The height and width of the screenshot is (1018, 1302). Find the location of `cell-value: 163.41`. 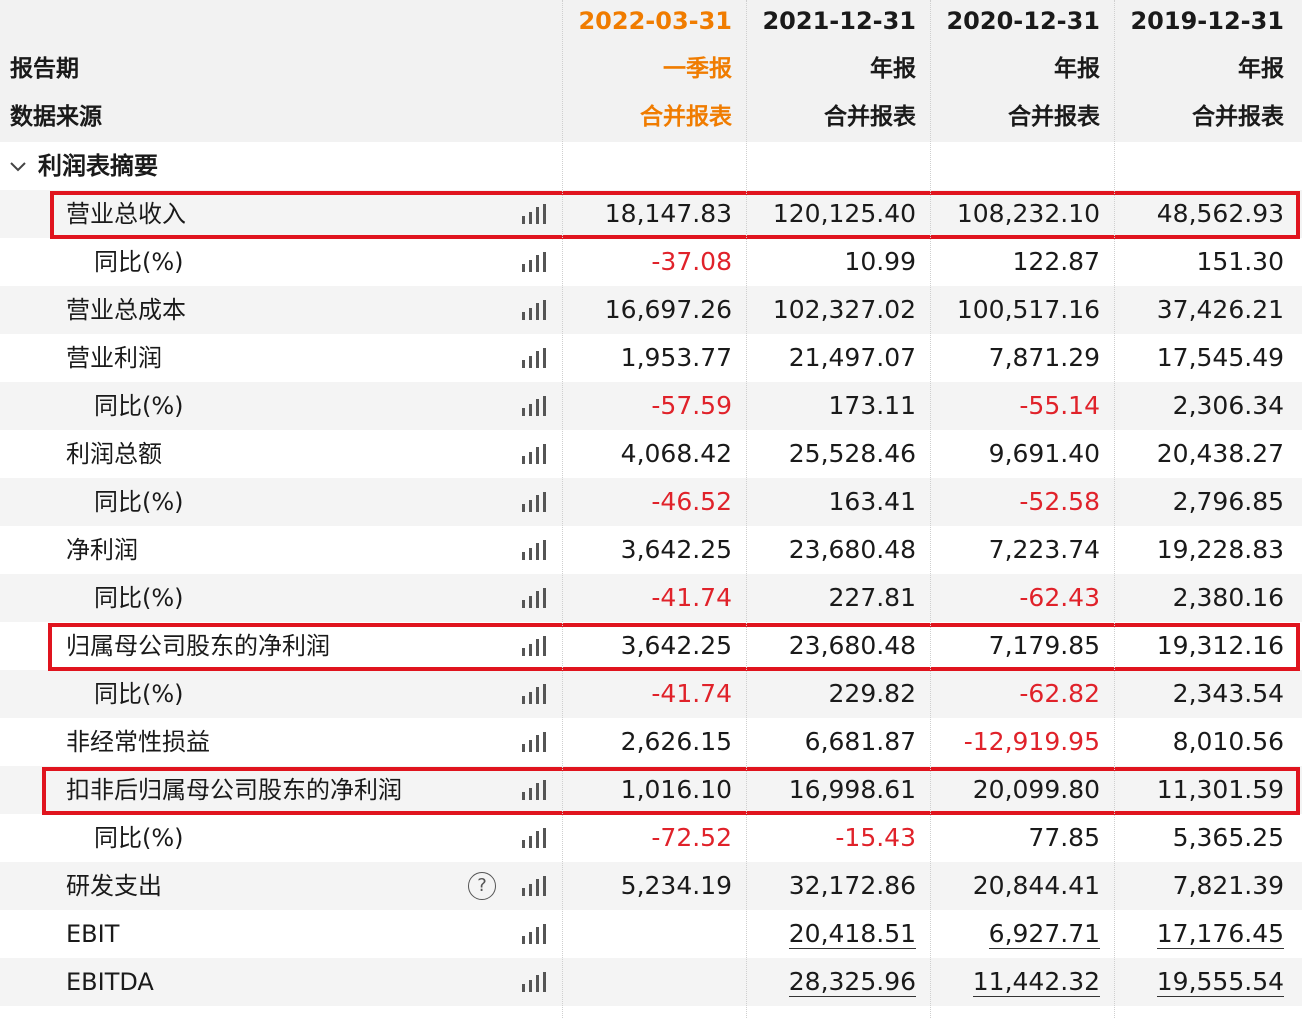

cell-value: 163.41 is located at coordinates (872, 501).